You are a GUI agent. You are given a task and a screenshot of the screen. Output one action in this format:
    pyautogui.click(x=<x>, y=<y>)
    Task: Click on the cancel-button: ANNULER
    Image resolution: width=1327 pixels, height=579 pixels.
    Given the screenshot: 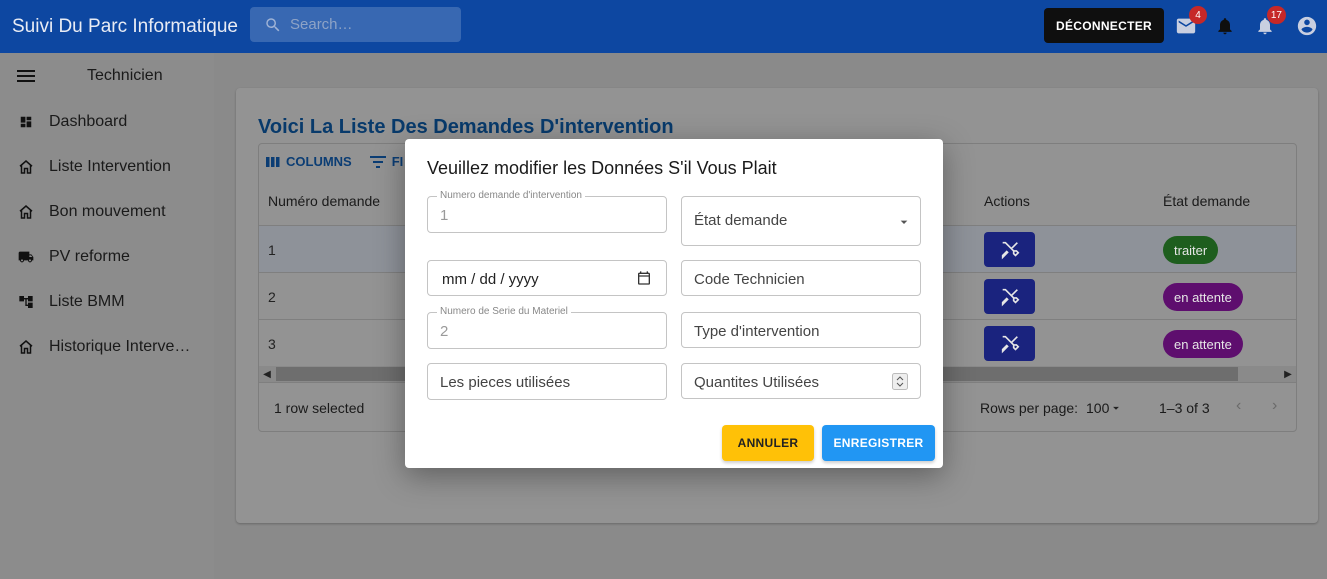 What is the action you would take?
    pyautogui.click(x=768, y=443)
    